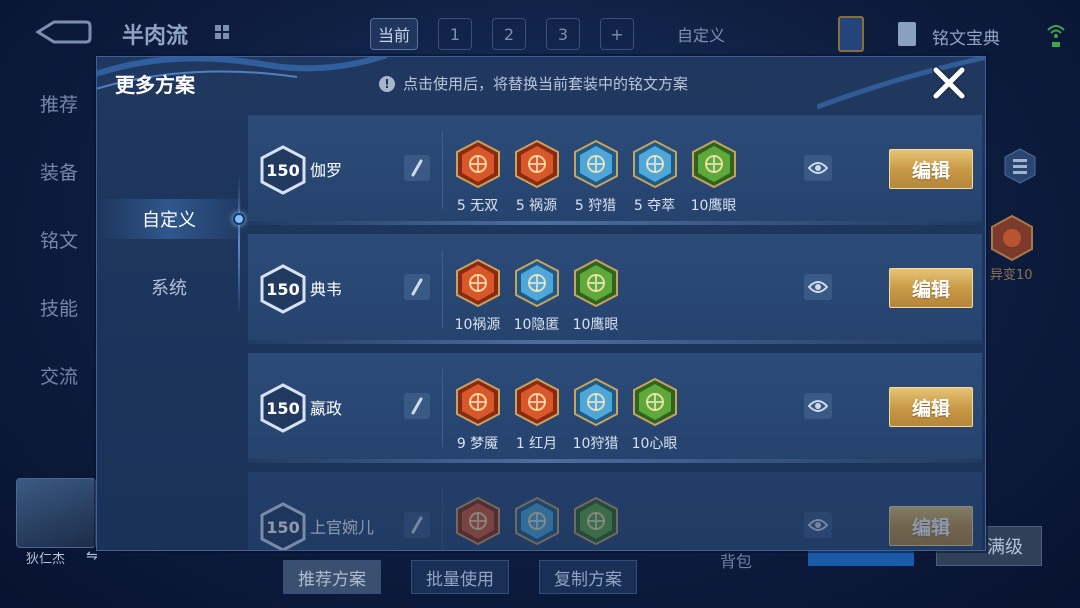 The width and height of the screenshot is (1080, 608). I want to click on tab-system: 系统, so click(169, 287).